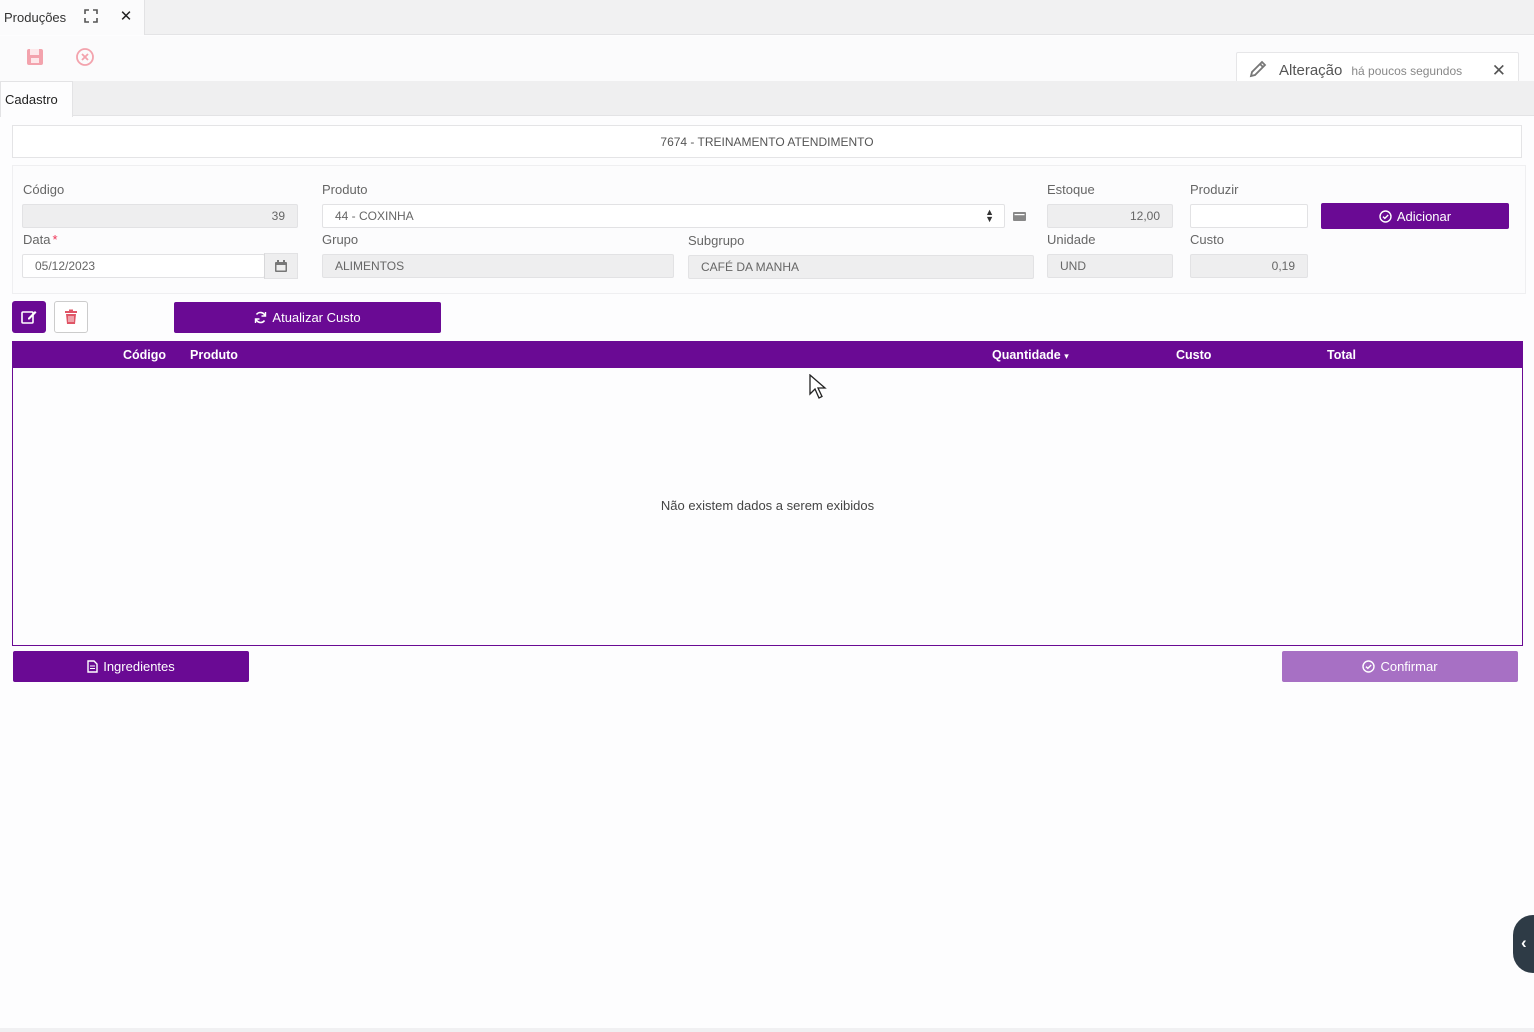  What do you see at coordinates (36, 99) in the screenshot?
I see `tab-cadastro: Cadastro` at bounding box center [36, 99].